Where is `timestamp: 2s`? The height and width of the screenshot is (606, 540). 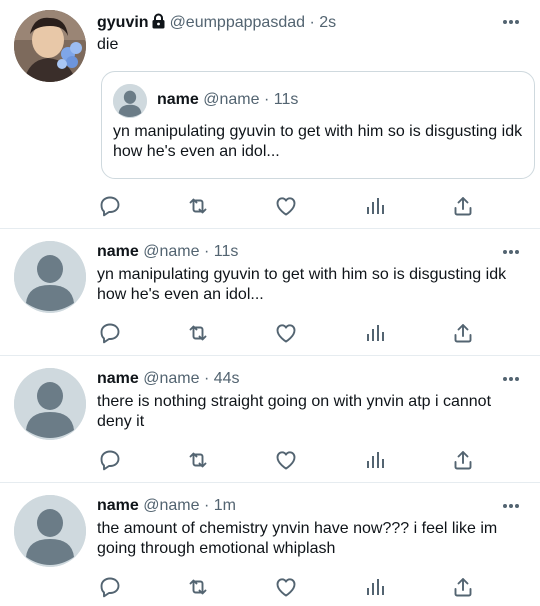 timestamp: 2s is located at coordinates (327, 22).